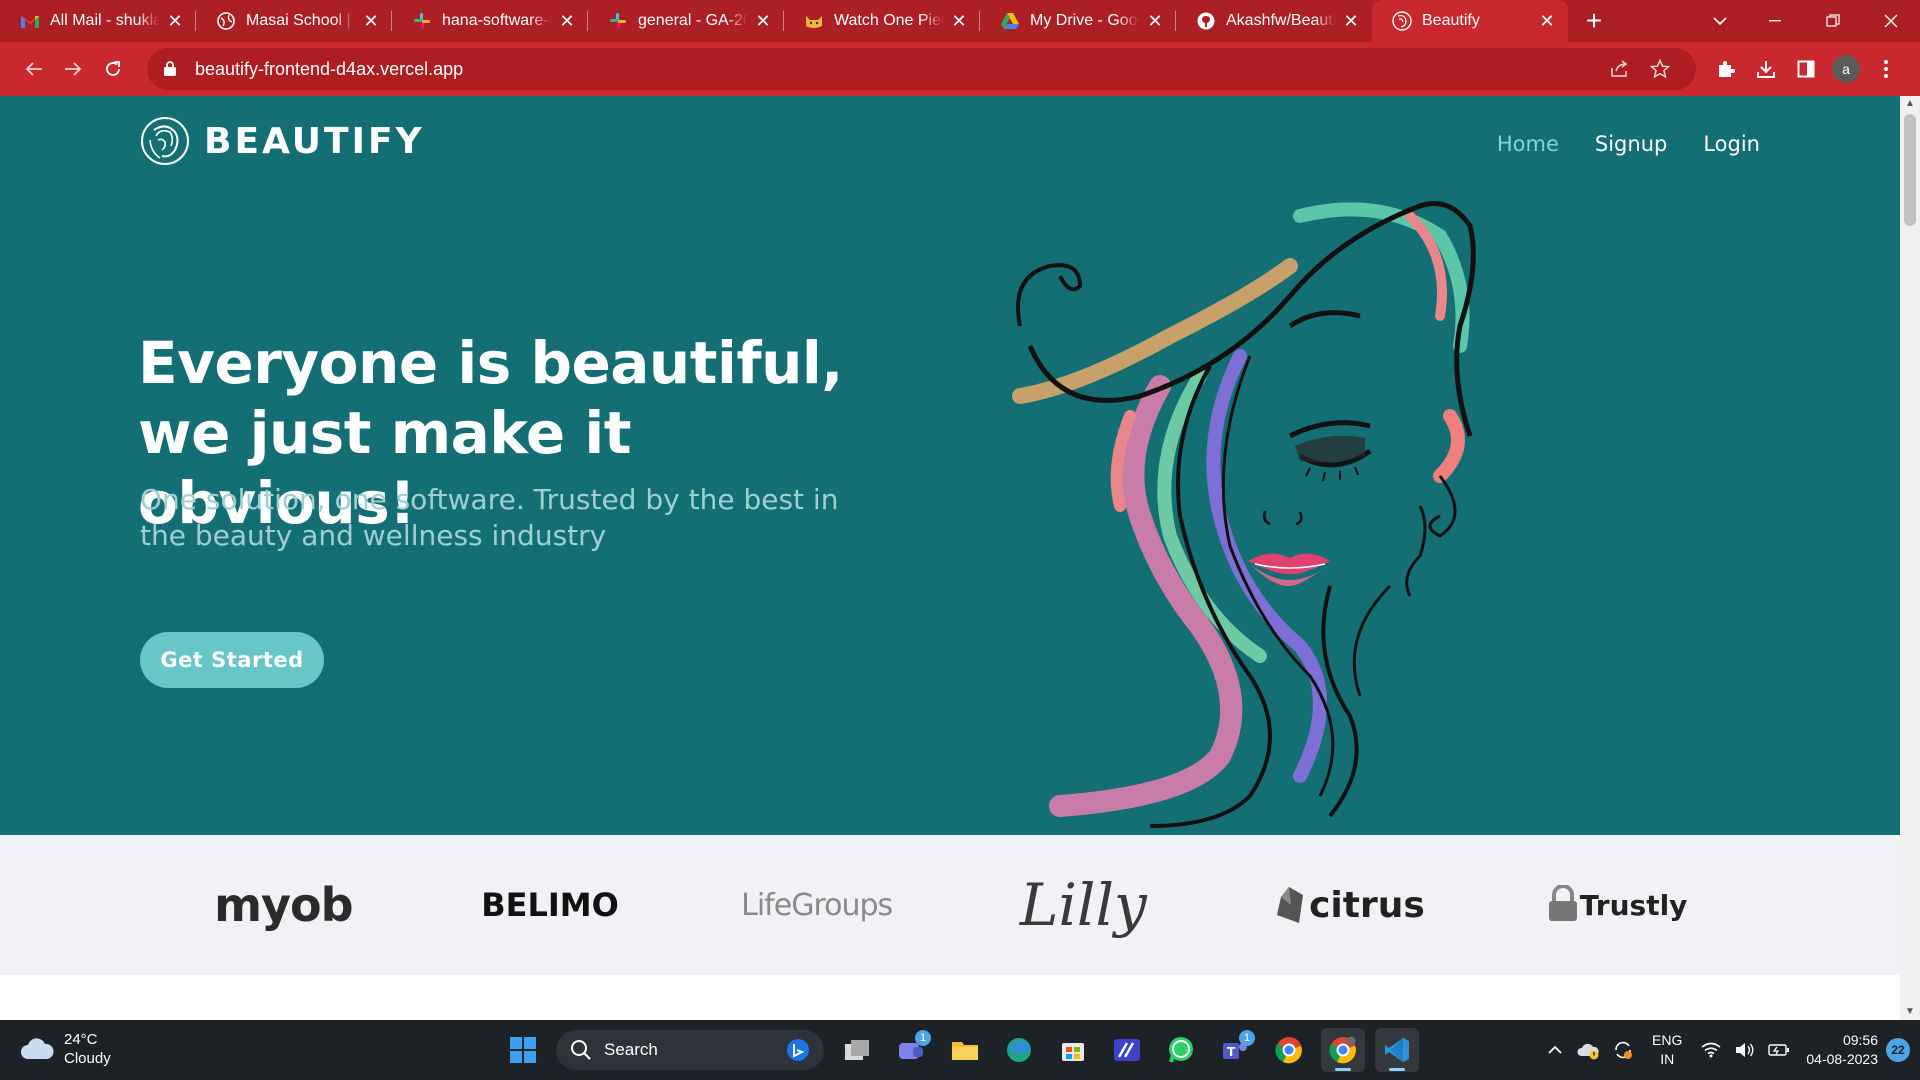 The height and width of the screenshot is (1080, 1920). What do you see at coordinates (37, 1048) in the screenshot?
I see `cloud-icon` at bounding box center [37, 1048].